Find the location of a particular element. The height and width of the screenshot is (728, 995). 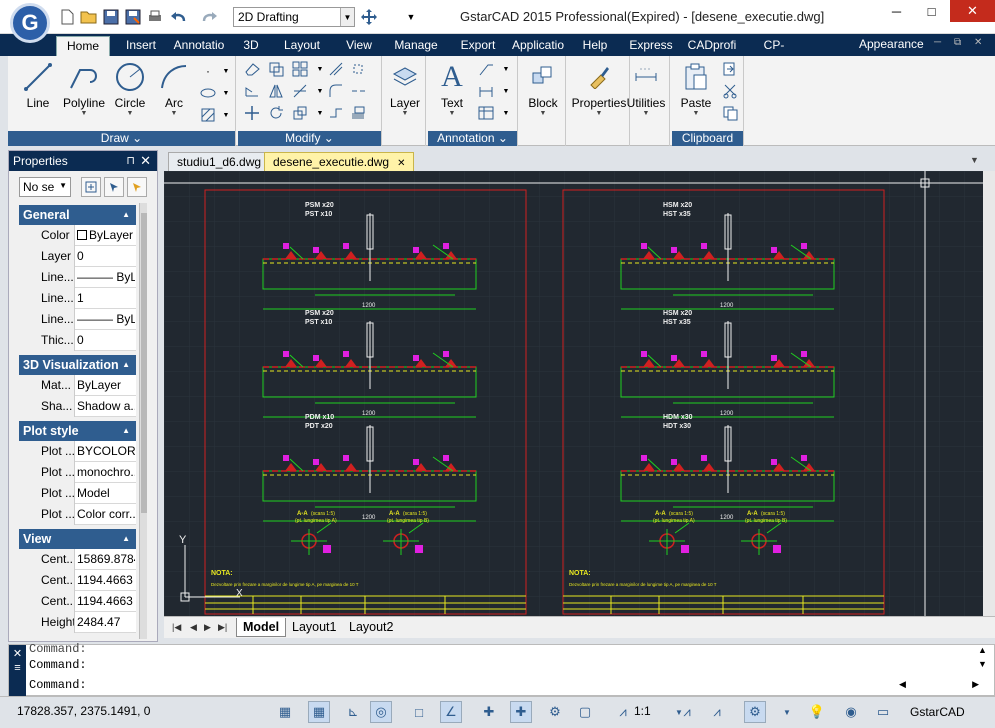

block-tool: Block ▼ is located at coordinates (543, 88).